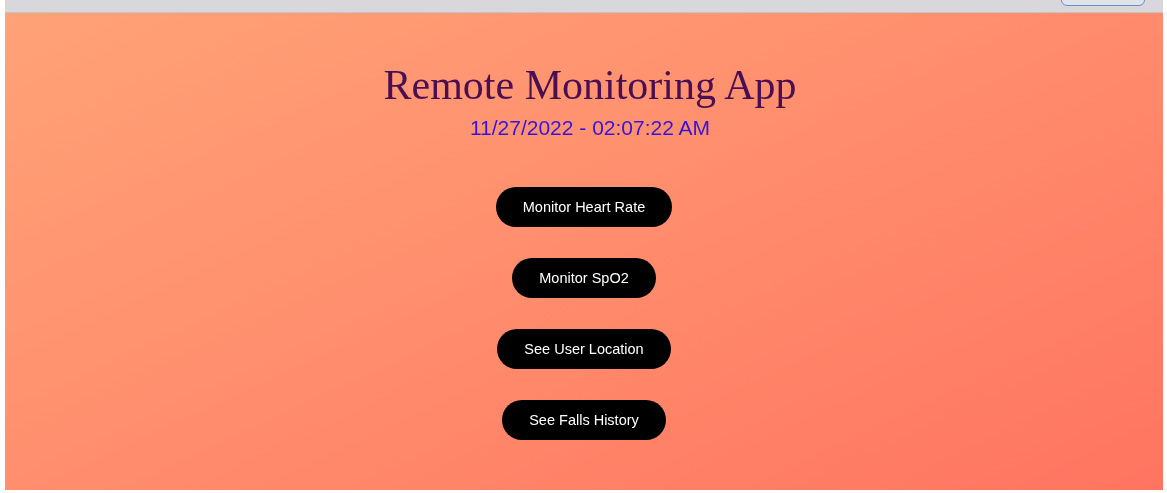 This screenshot has width=1167, height=493. Describe the element at coordinates (584, 420) in the screenshot. I see `menu-button: See Falls History` at that location.